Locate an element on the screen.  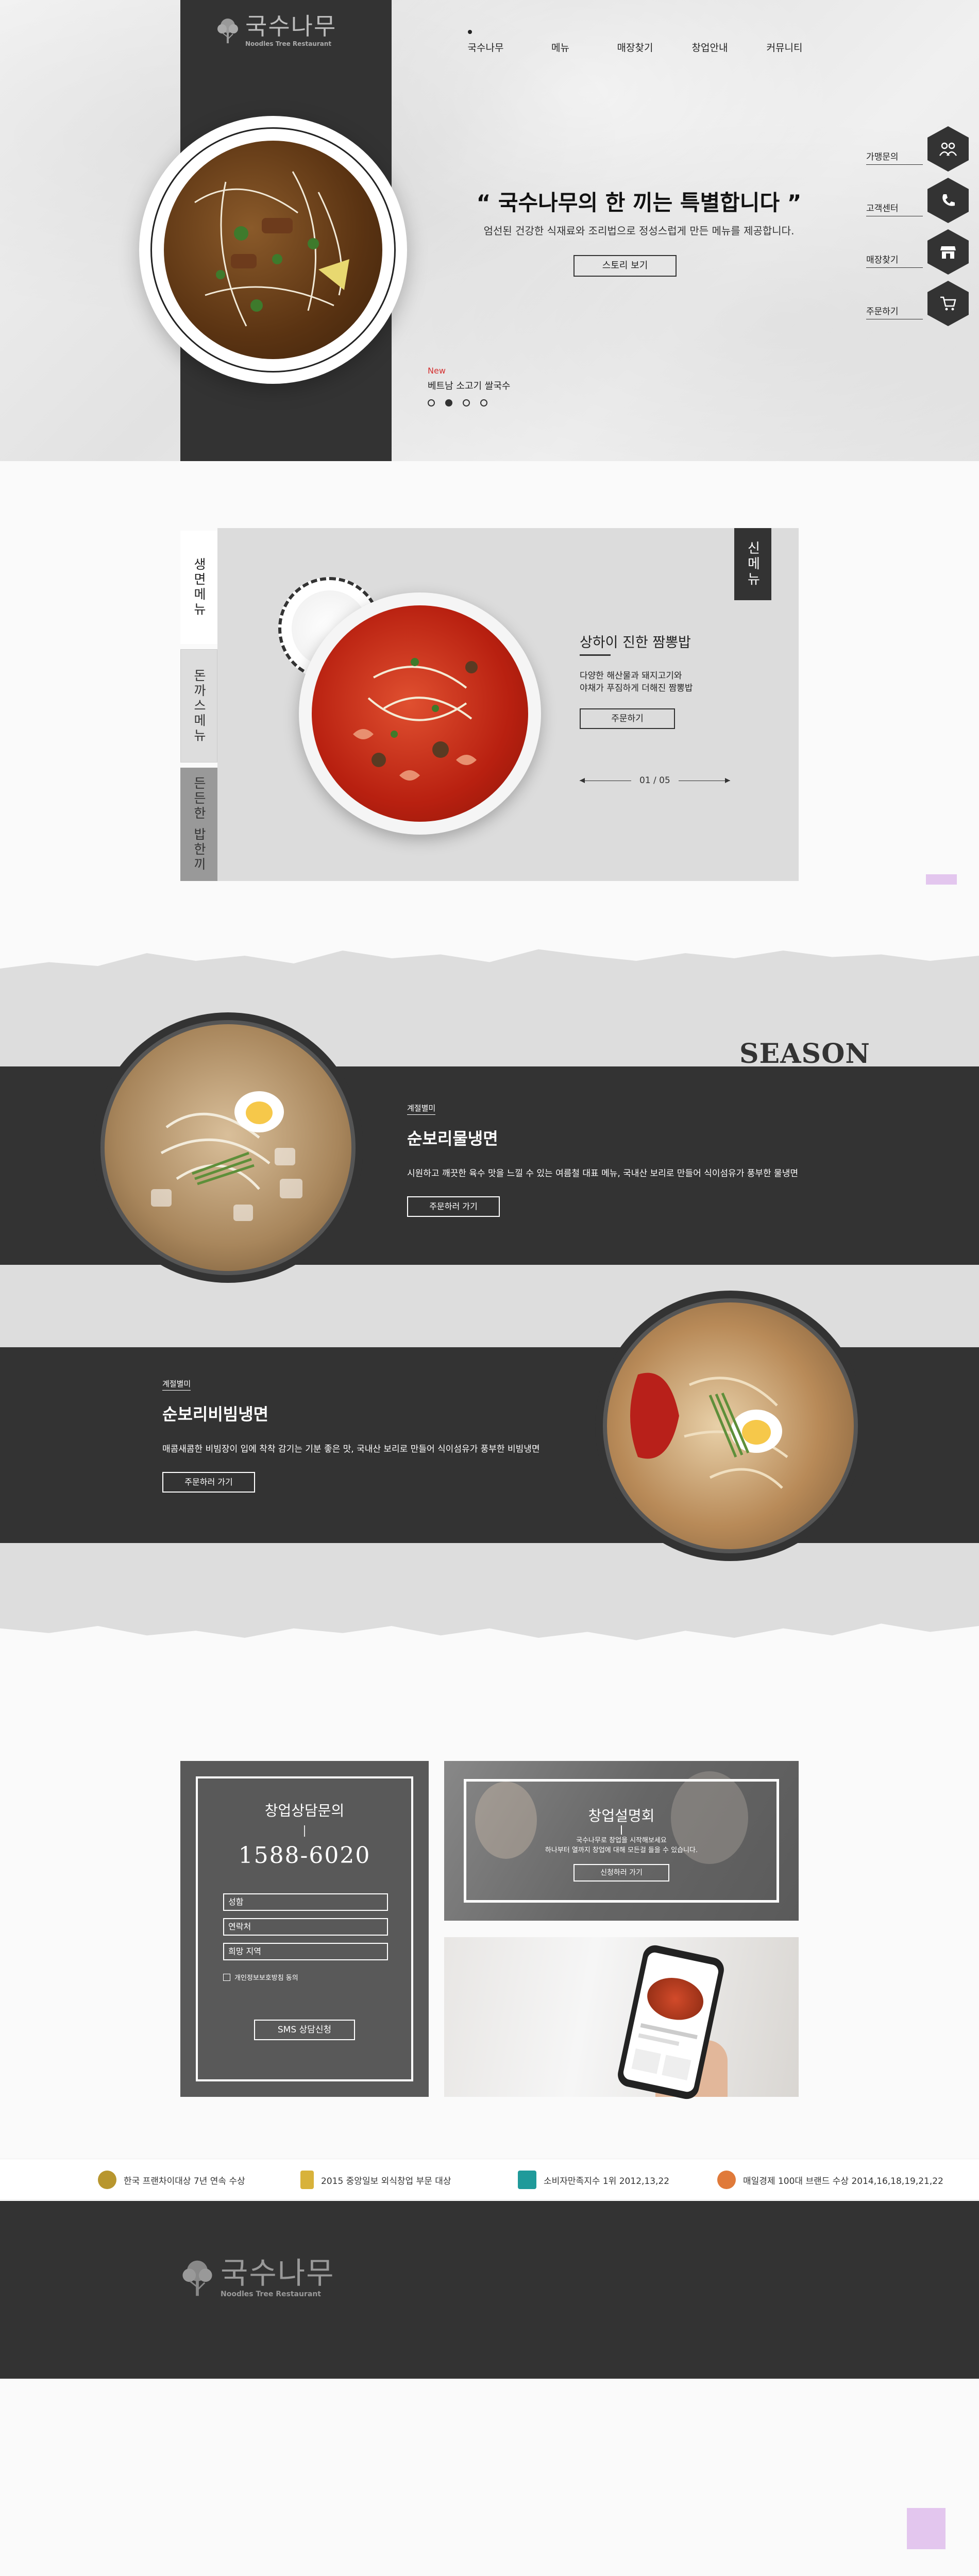
header-logo: 국수나무 Noodles Tree Restaurant is located at coordinates (275, 30).